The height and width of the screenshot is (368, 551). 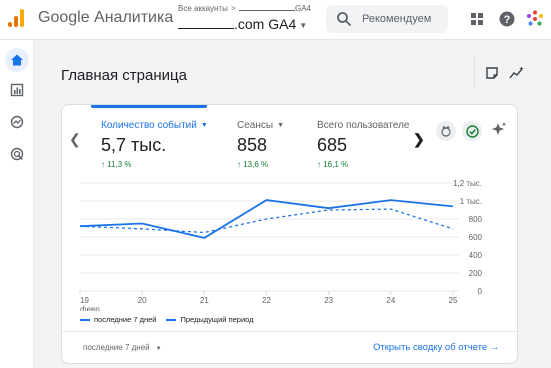 I want to click on x-tick-label: 25, so click(x=453, y=300).